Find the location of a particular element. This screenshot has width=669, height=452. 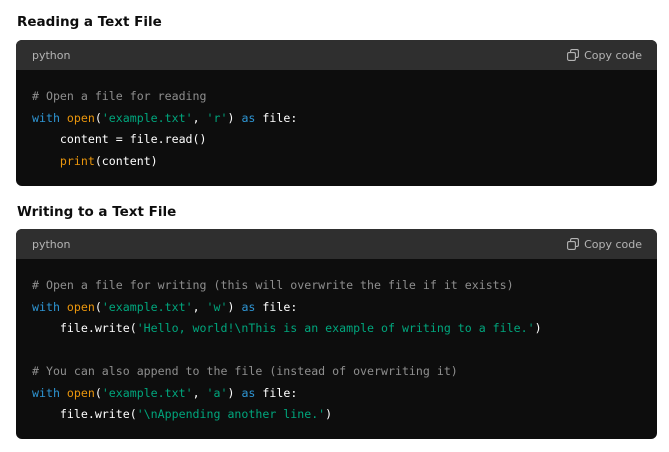

section-heading-reading: Reading a Text File is located at coordinates (89, 22).